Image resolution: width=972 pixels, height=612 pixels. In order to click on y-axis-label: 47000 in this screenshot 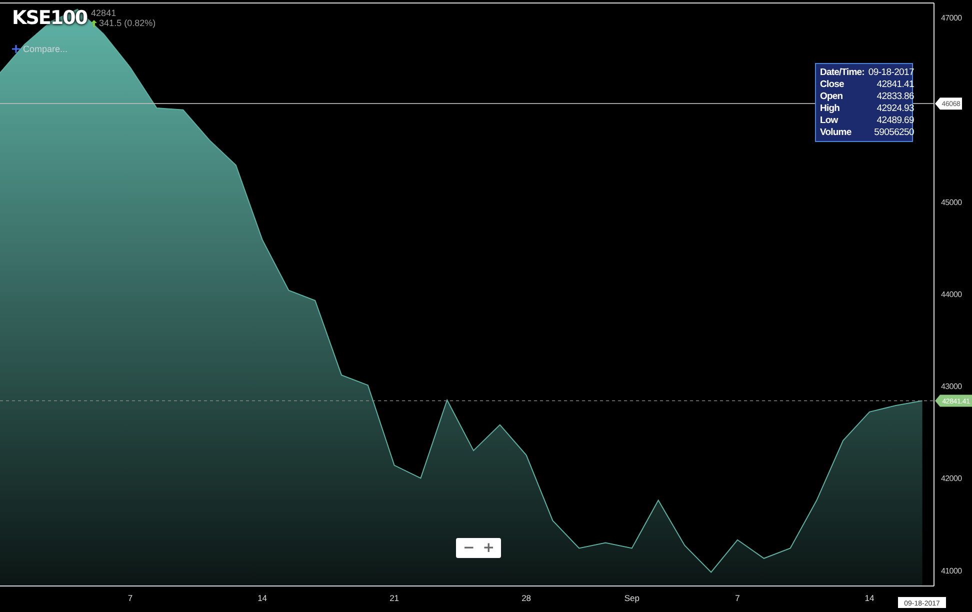, I will do `click(951, 18)`.